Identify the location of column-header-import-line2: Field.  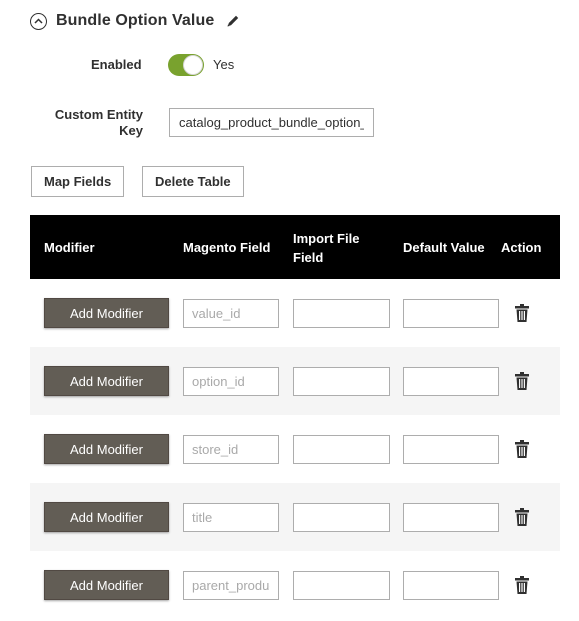
(308, 257).